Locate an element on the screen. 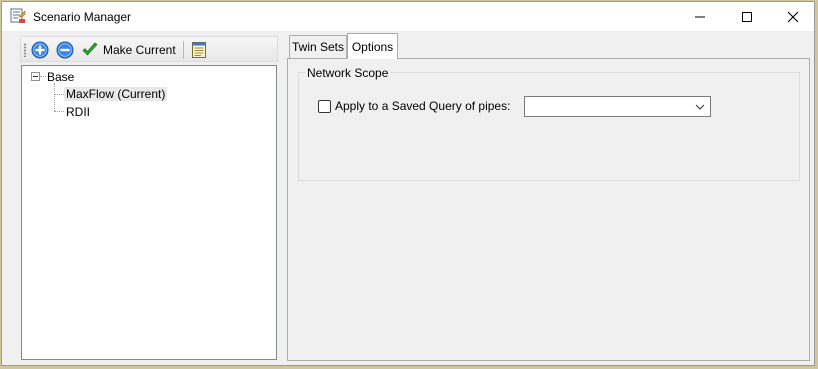  window-title: Scenario Manager is located at coordinates (82, 17).